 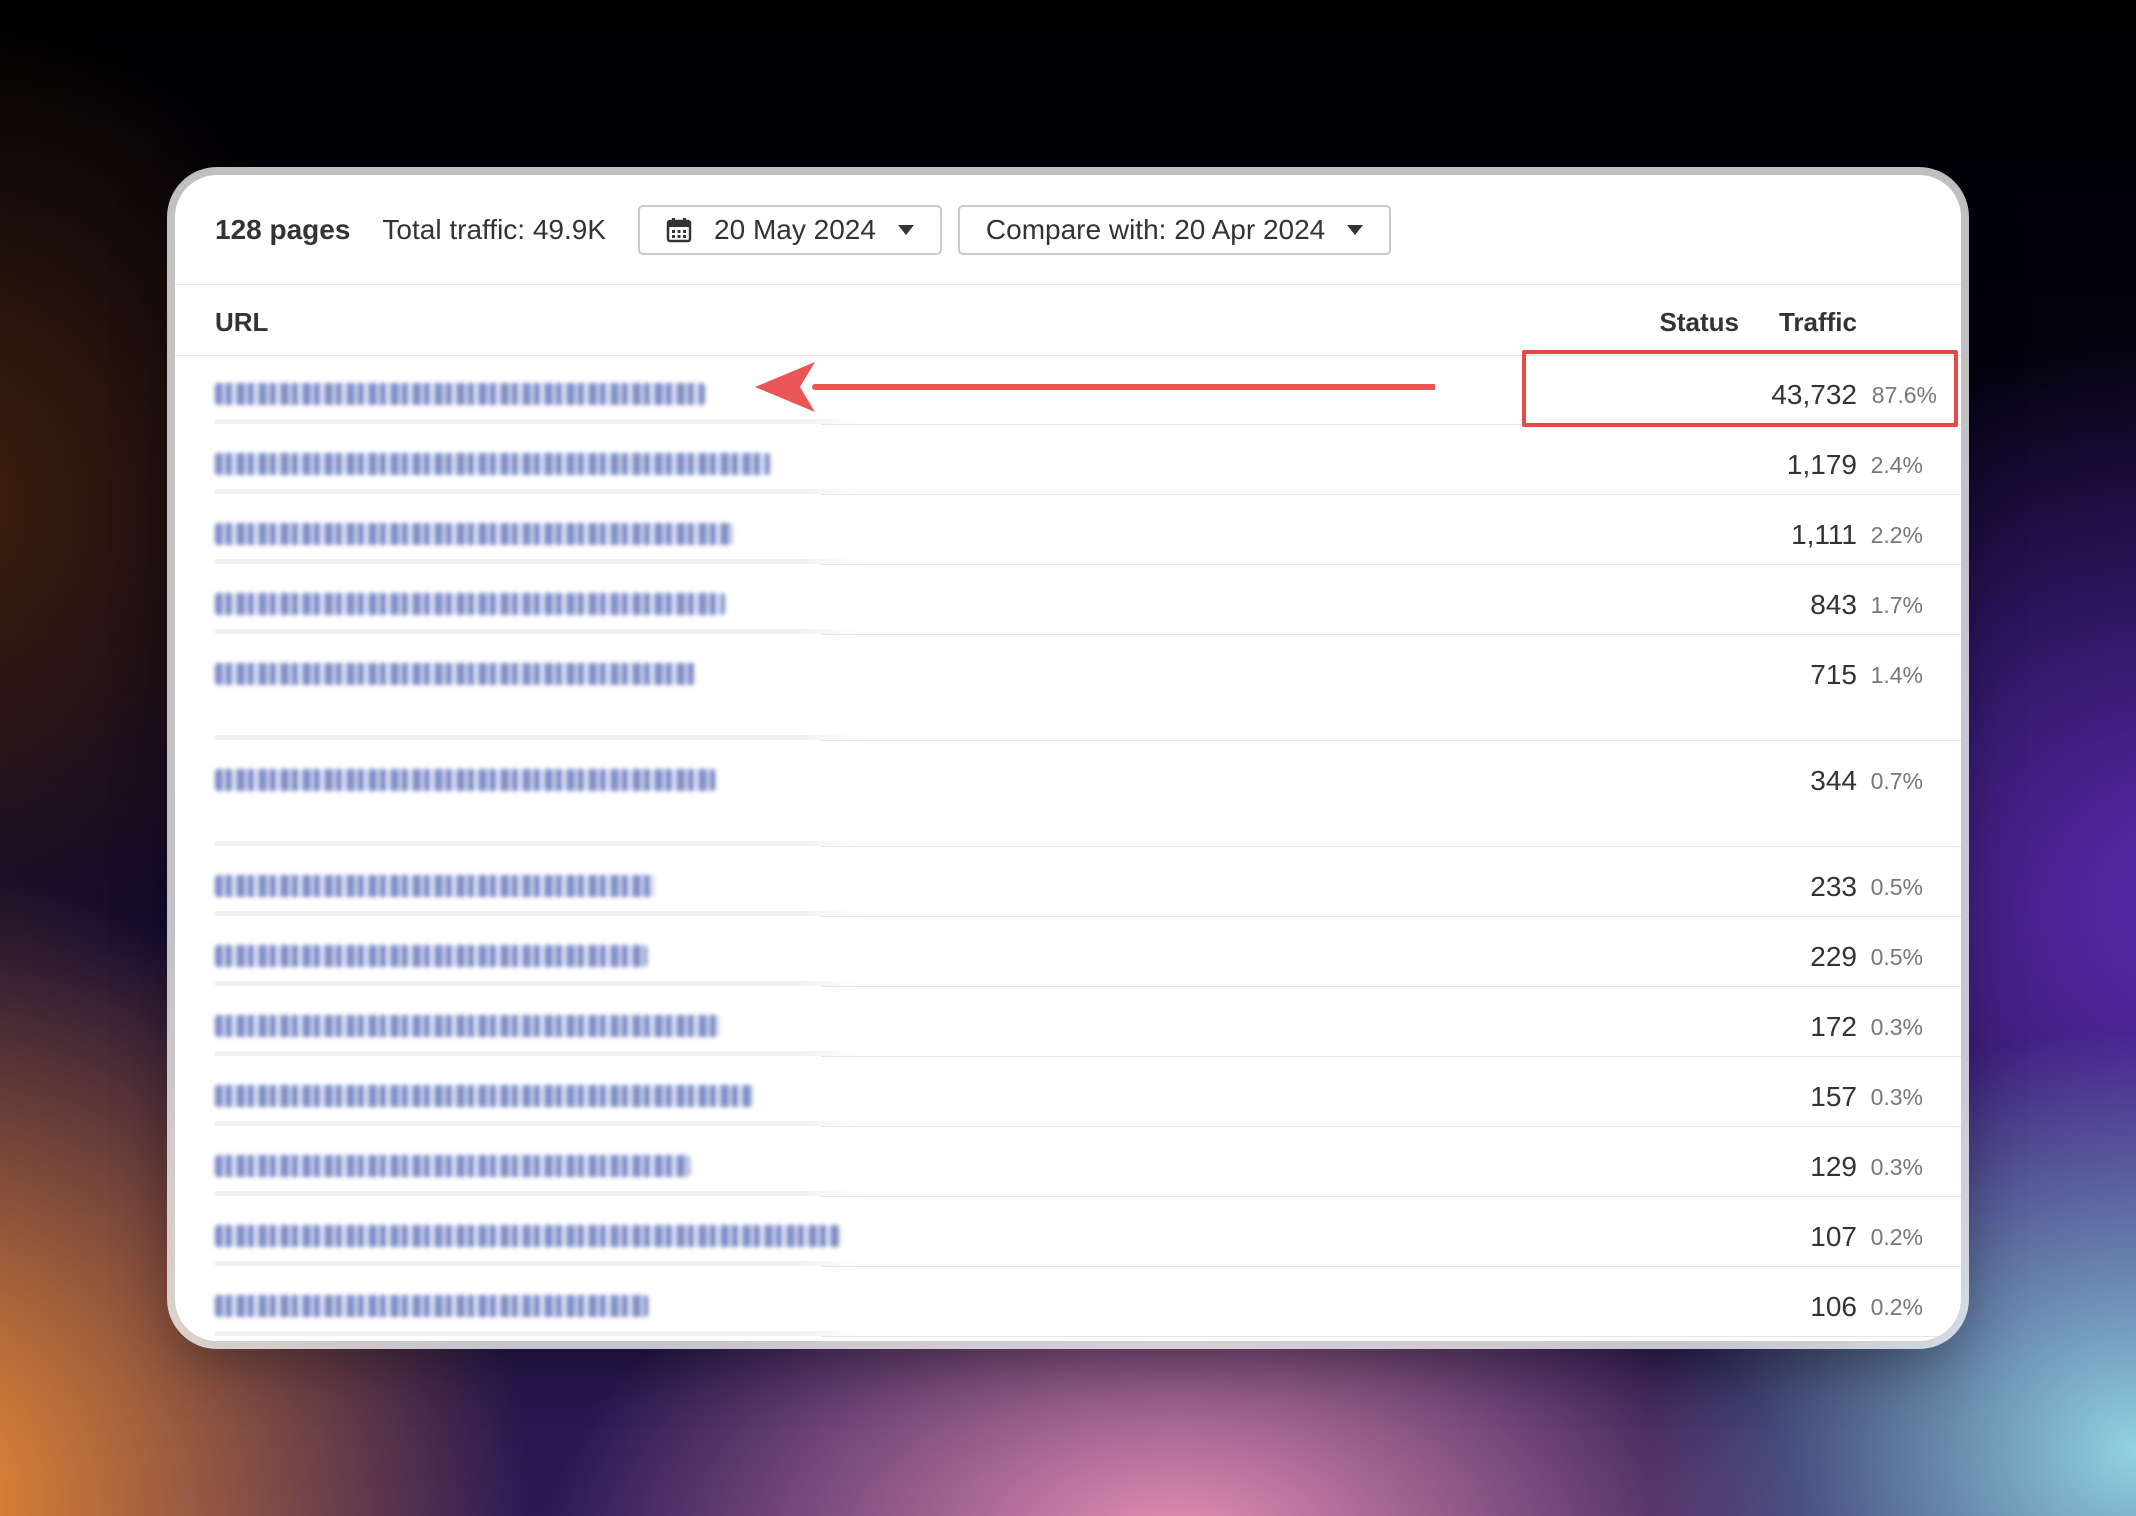 What do you see at coordinates (1088, 1302) in the screenshot?
I see `table-row: 106 0.2%` at bounding box center [1088, 1302].